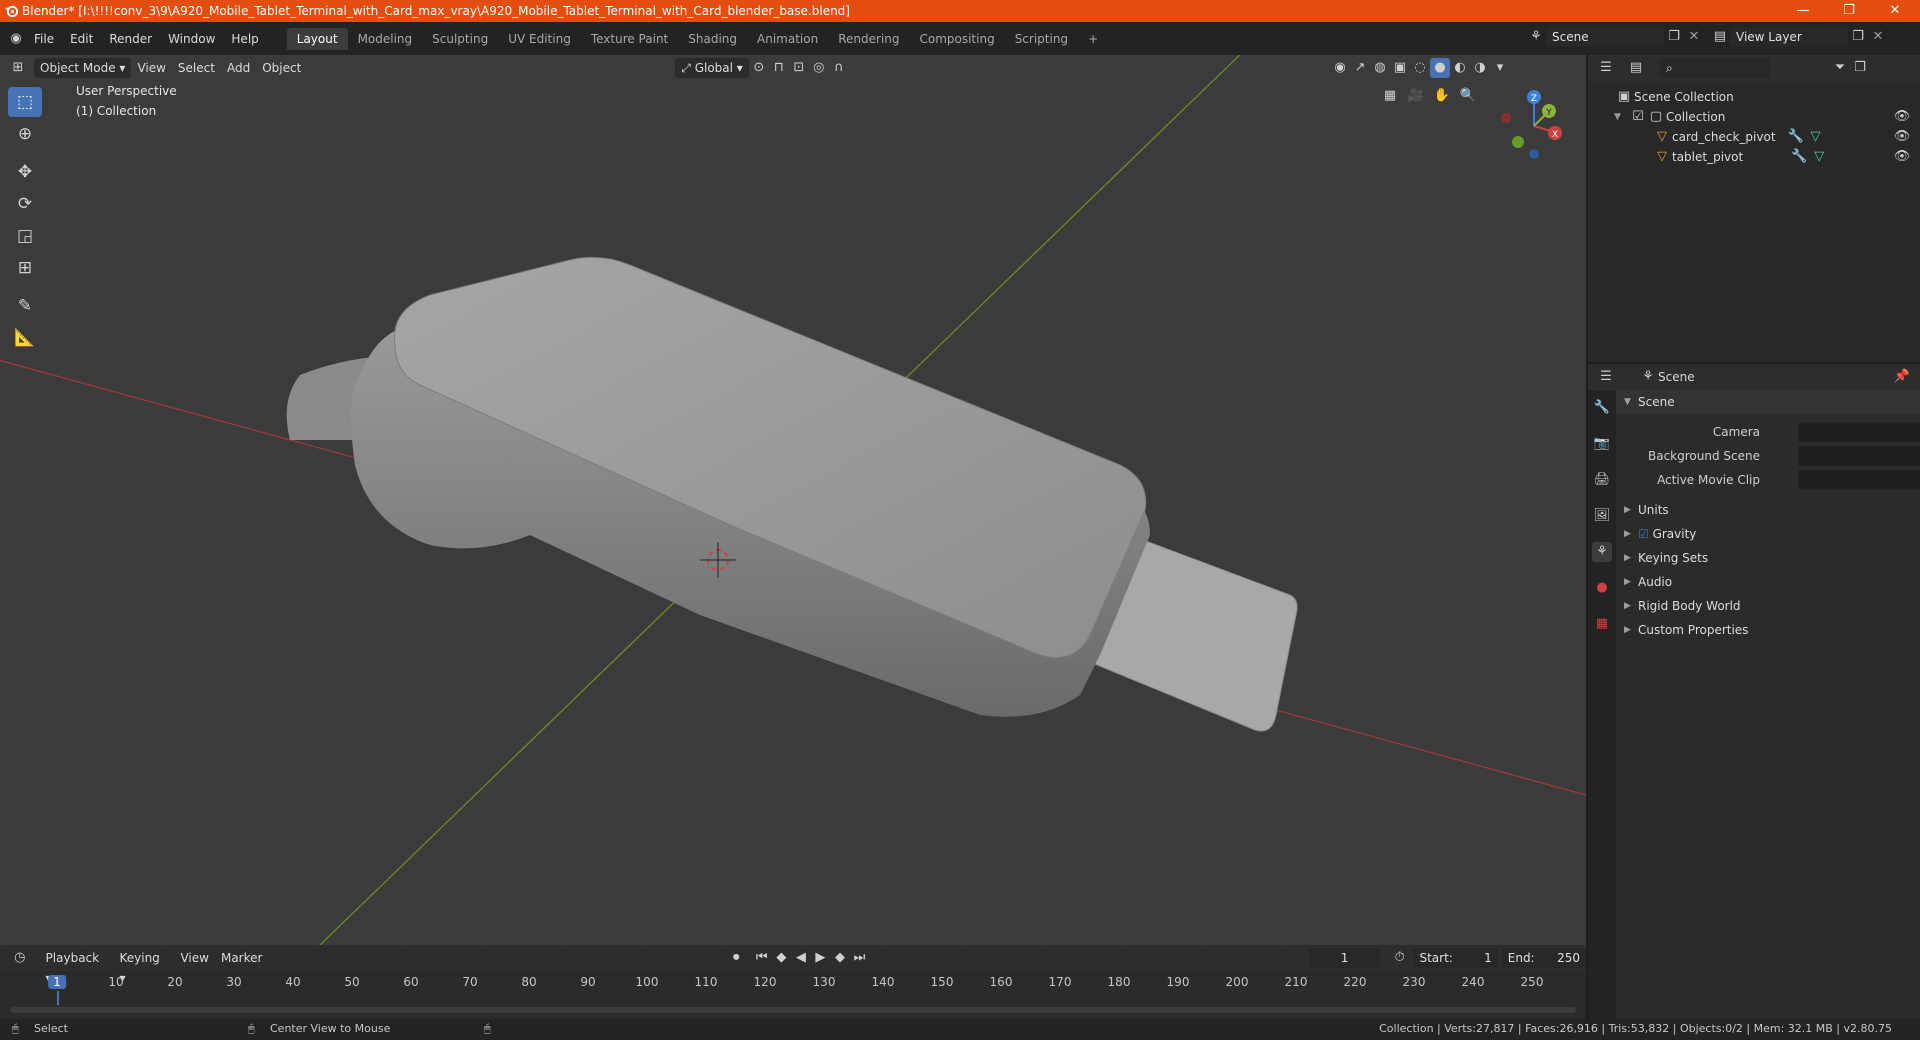 This screenshot has width=1920, height=1040. What do you see at coordinates (1754, 157) in the screenshot?
I see `outliner-row-tablet-pivot: ▽ tablet_pivot 🔧 ▽ 👁` at bounding box center [1754, 157].